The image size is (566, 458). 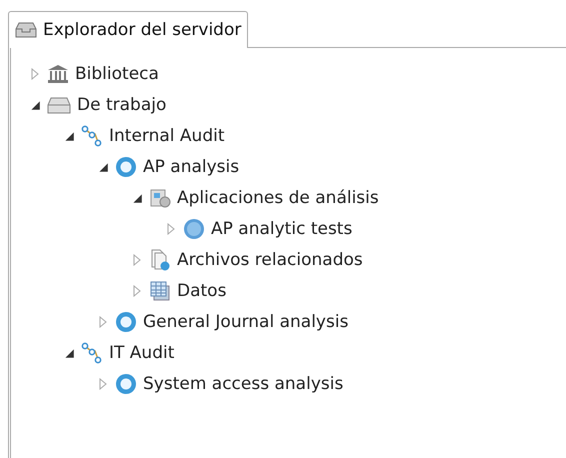 What do you see at coordinates (160, 197) in the screenshot?
I see `gear-document-icon` at bounding box center [160, 197].